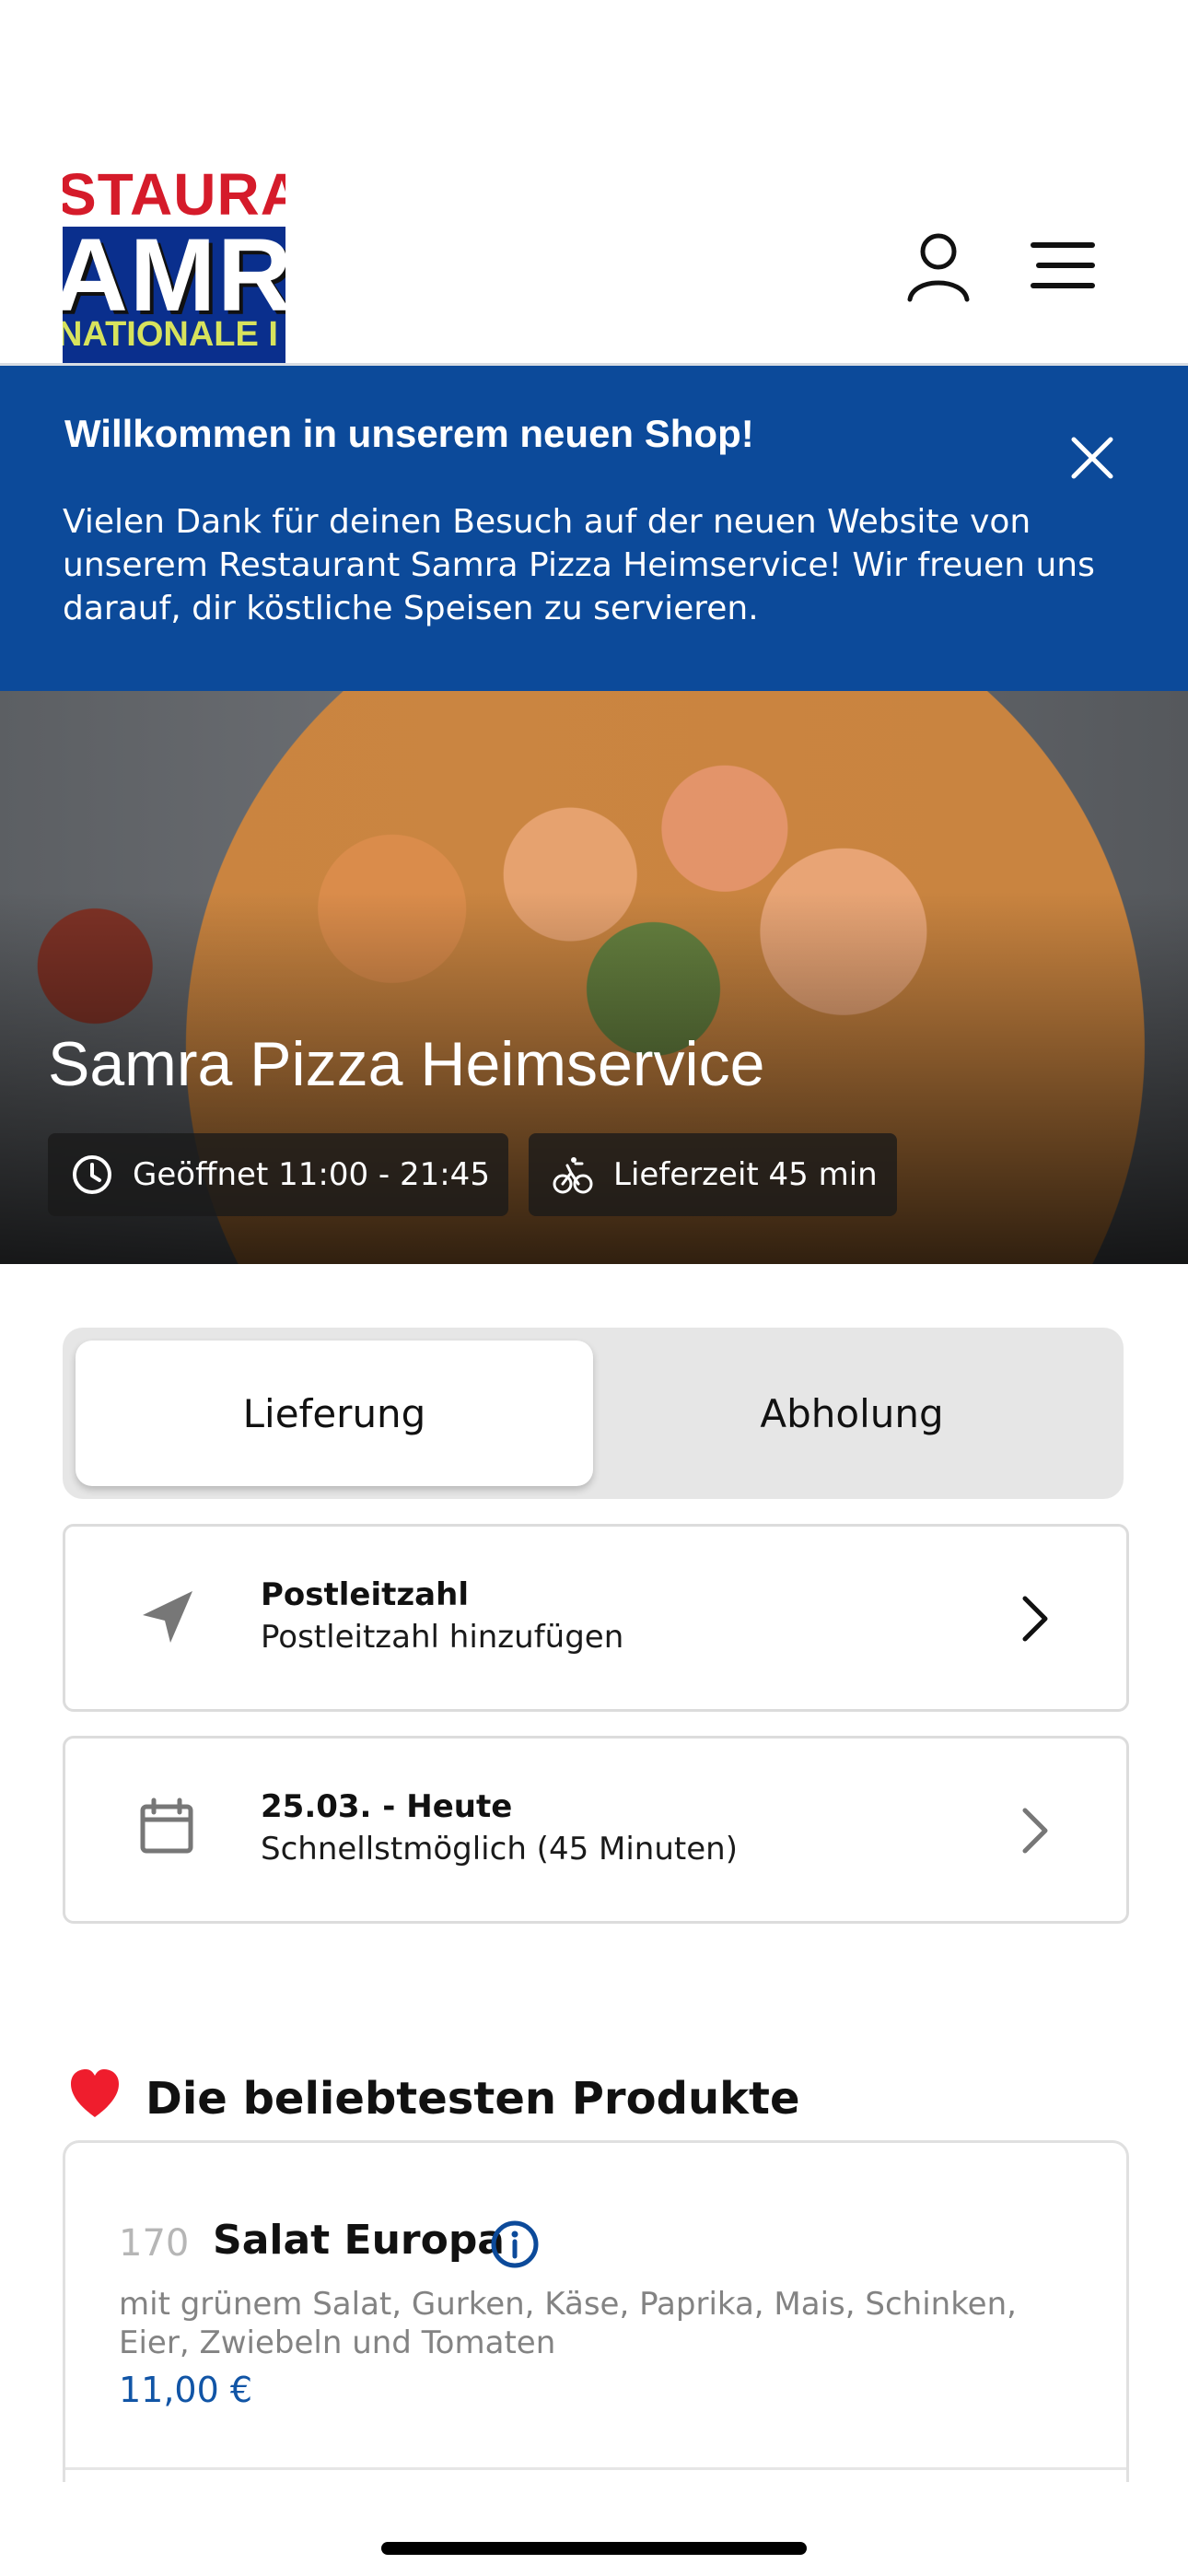 The image size is (1188, 2576). I want to click on product-divider, so click(595, 2469).